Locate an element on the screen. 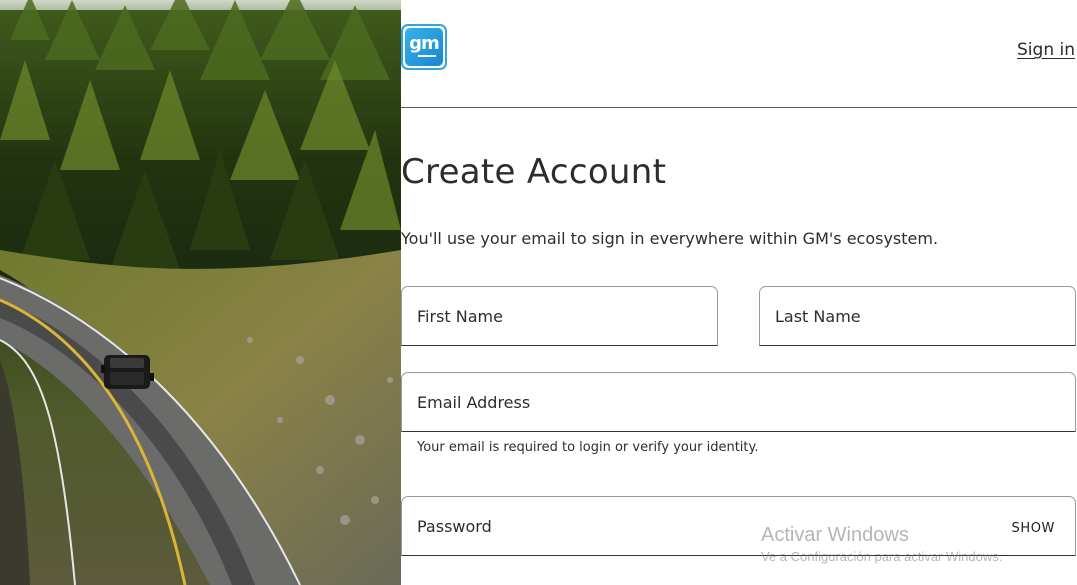 The width and height of the screenshot is (1077, 585). gm-logo-icon: gm is located at coordinates (424, 47).